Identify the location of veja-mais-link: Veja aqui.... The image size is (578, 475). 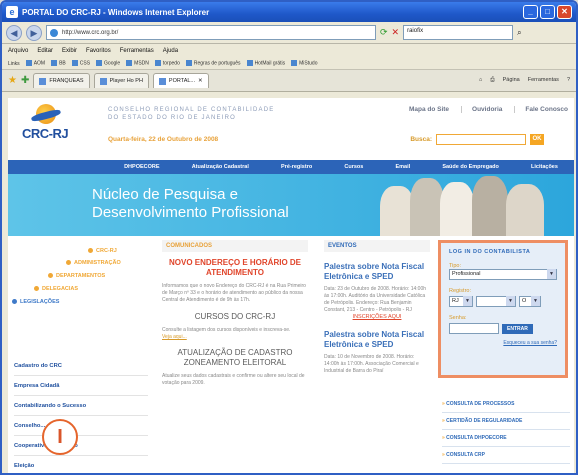
(235, 337).